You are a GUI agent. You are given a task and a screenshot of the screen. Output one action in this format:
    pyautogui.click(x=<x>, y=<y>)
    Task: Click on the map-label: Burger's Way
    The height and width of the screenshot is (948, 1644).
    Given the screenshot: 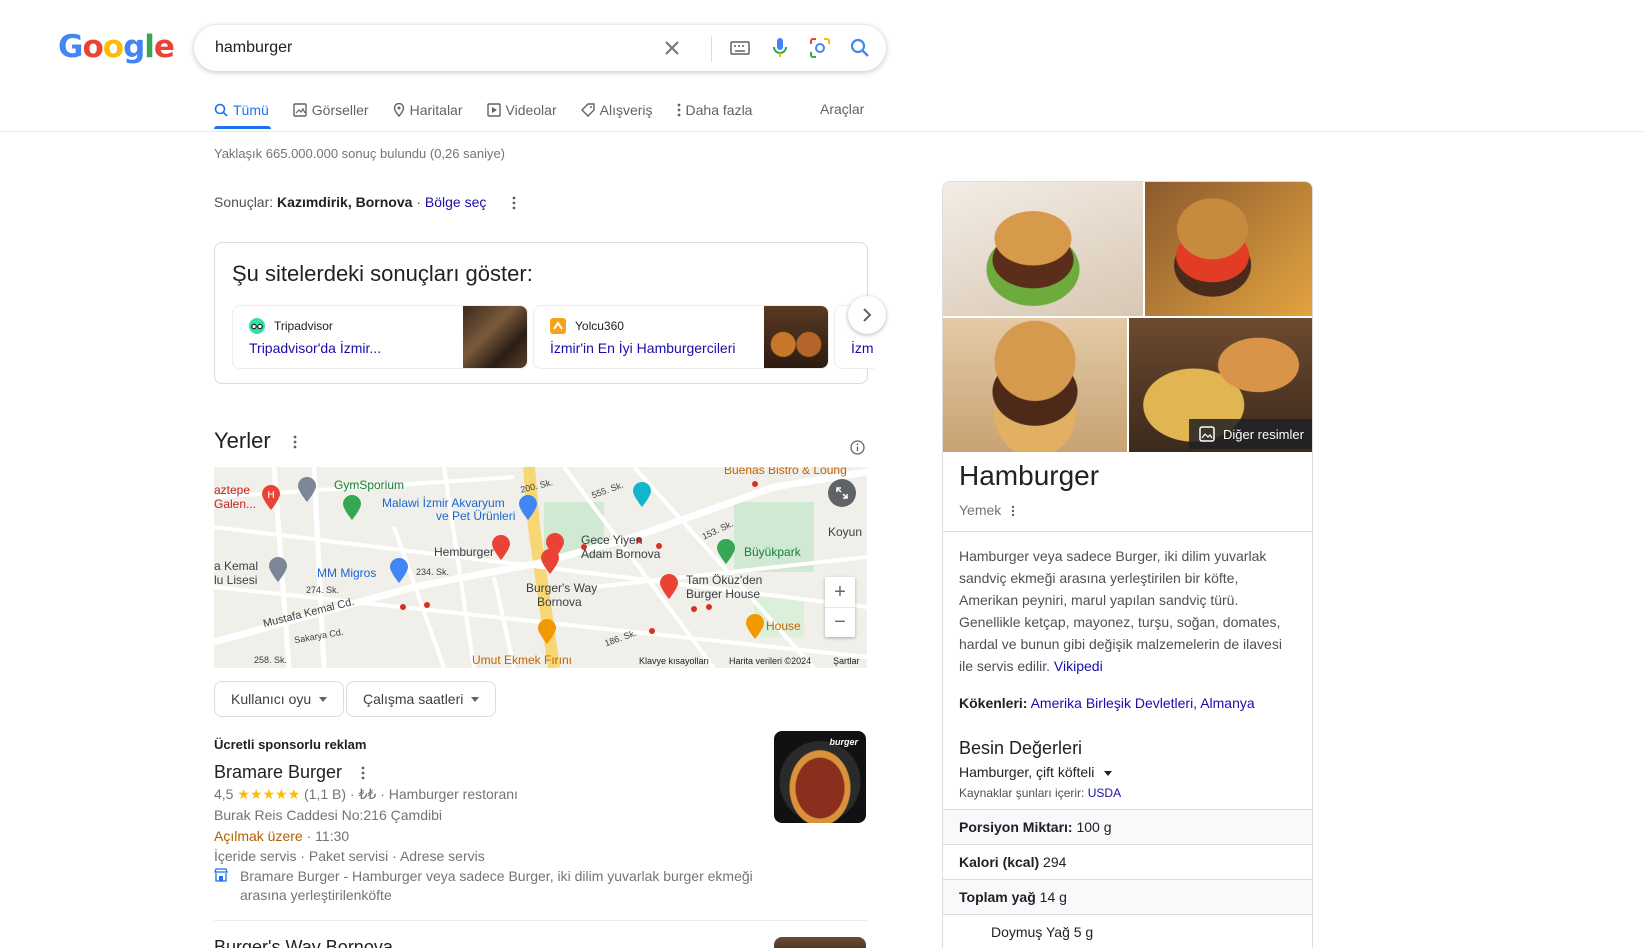 What is the action you would take?
    pyautogui.click(x=562, y=588)
    